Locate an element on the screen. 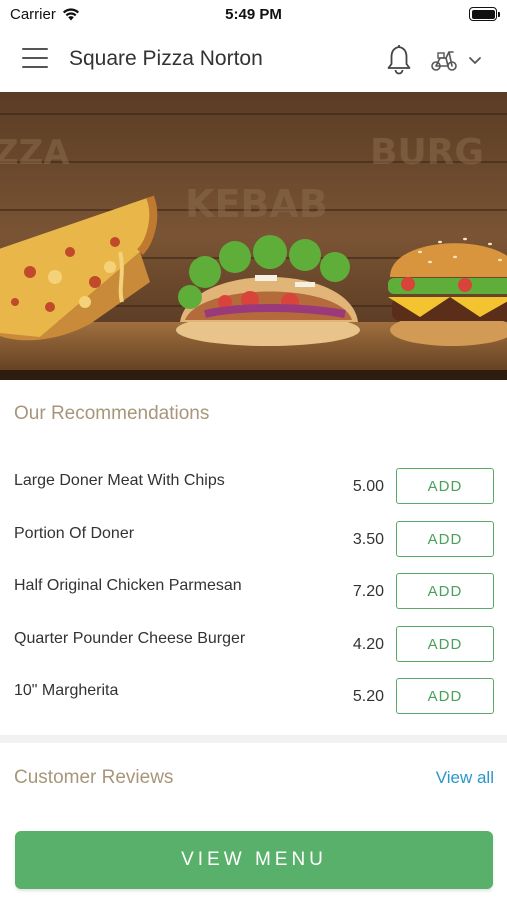 The height and width of the screenshot is (900, 507). section-divider is located at coordinates (253, 739).